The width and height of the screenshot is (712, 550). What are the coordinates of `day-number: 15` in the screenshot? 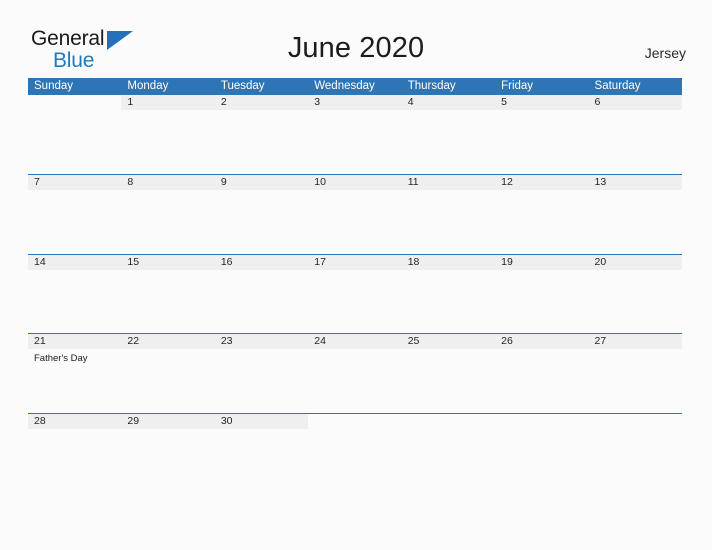 It's located at (133, 261).